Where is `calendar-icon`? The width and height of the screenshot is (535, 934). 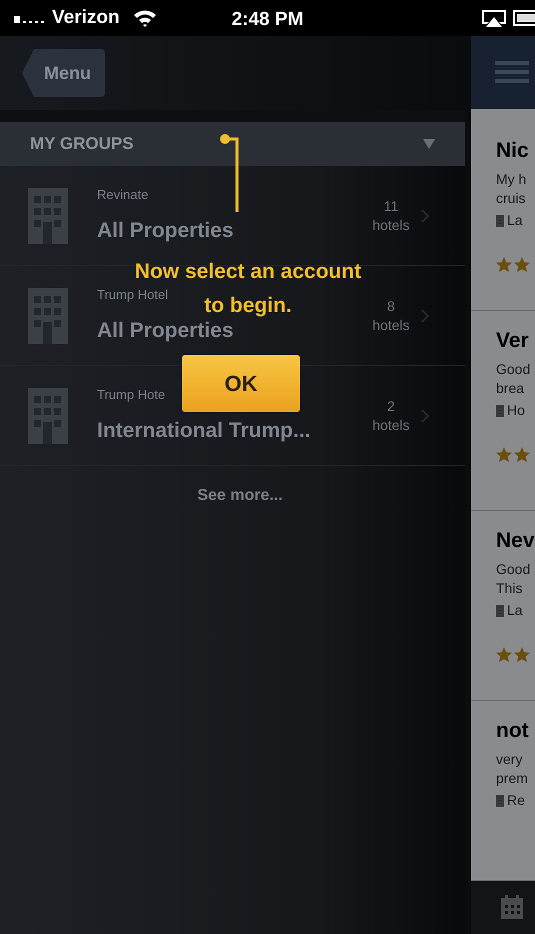
calendar-icon is located at coordinates (512, 907).